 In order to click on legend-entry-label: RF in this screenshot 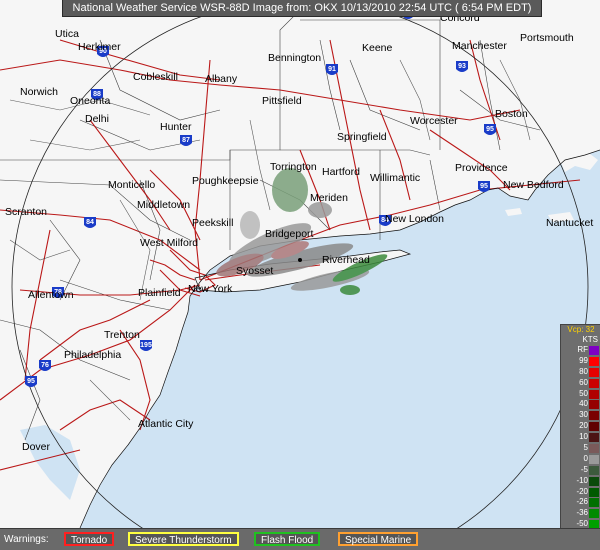, I will do `click(582, 349)`.